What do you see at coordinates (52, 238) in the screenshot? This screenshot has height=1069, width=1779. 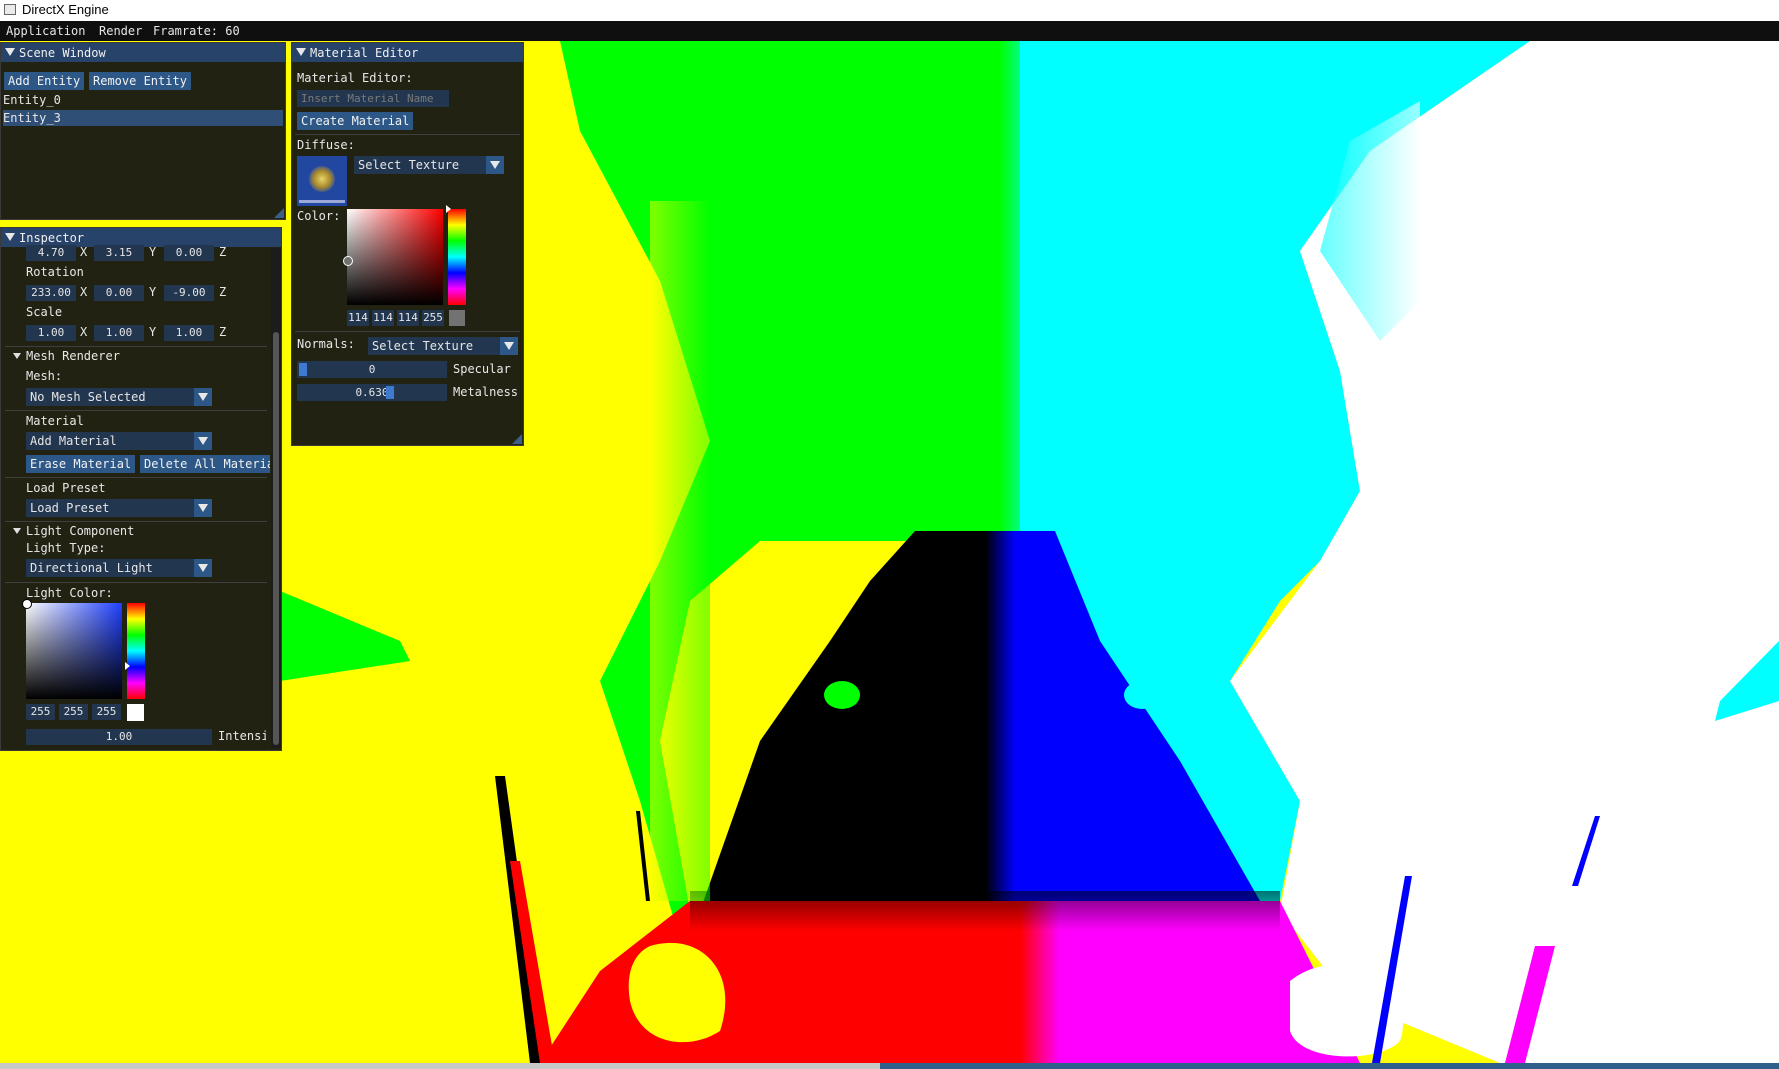 I see `inspector-title: Inspector` at bounding box center [52, 238].